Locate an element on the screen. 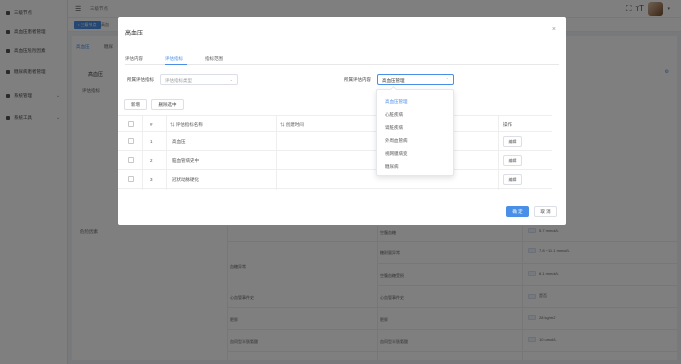 Image resolution: width=681 pixels, height=364 pixels. row-name: 高血压 is located at coordinates (179, 141).